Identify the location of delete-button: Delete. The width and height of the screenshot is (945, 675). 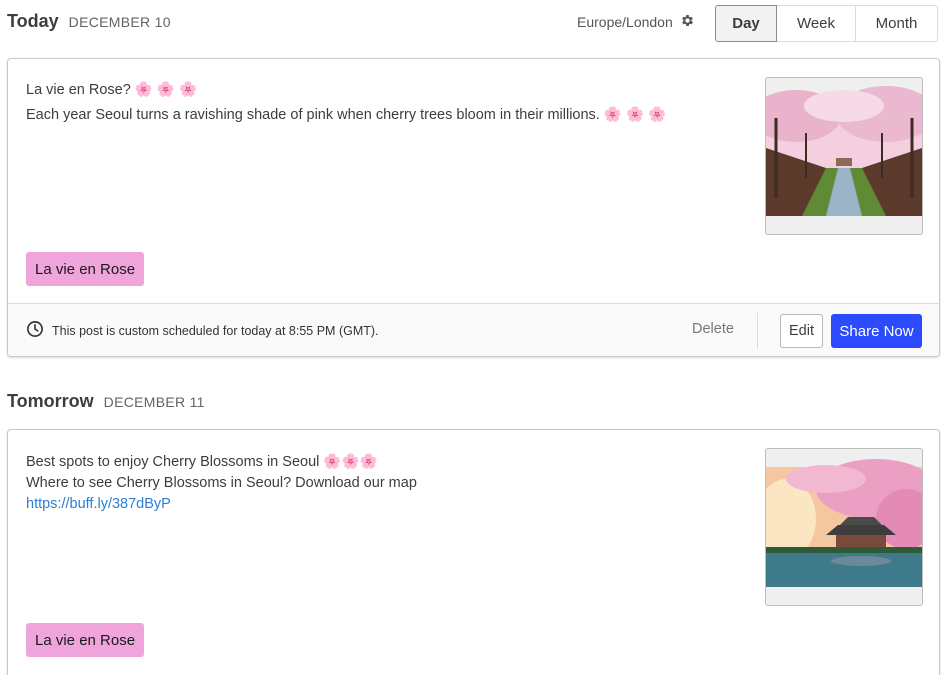
(713, 329).